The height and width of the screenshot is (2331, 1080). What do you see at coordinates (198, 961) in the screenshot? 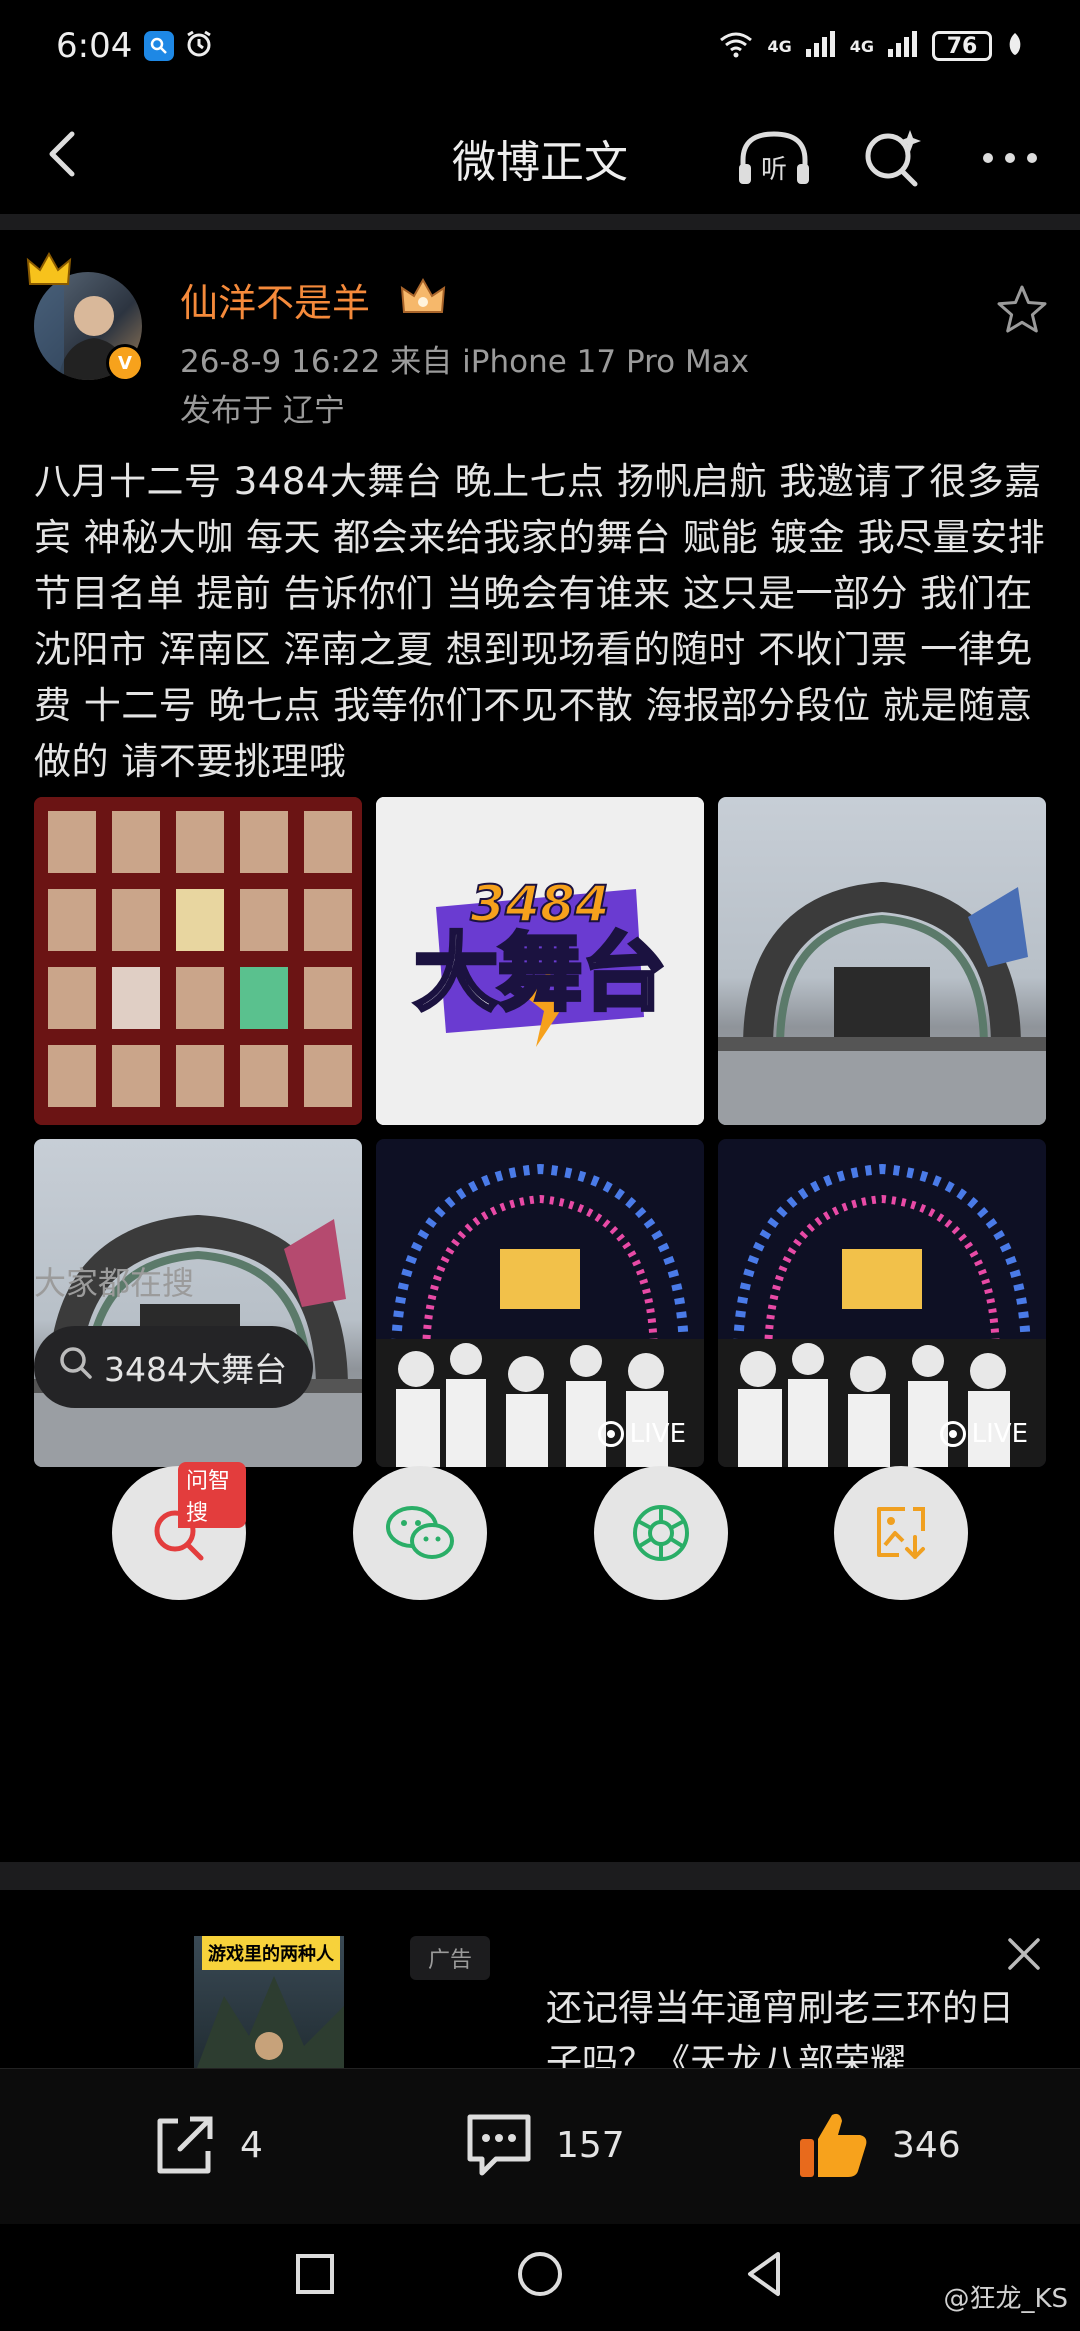
I see `post-image-guests-poster` at bounding box center [198, 961].